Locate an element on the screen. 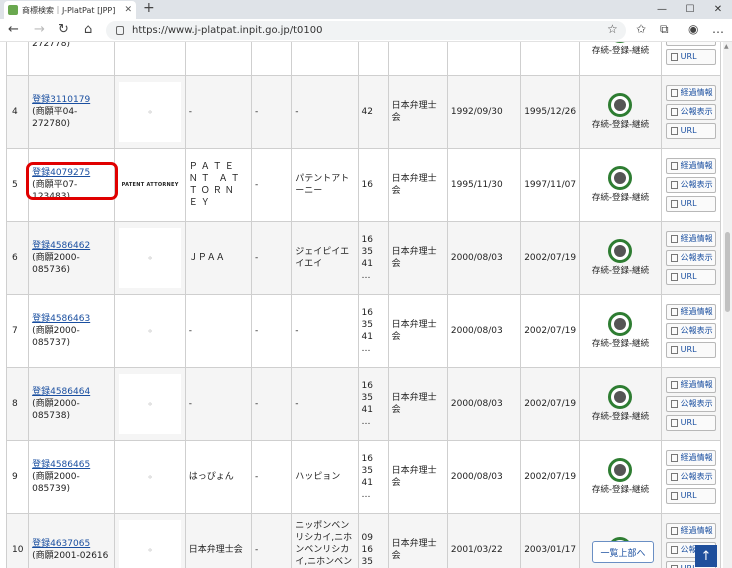 The image size is (732, 568). registration-link: 登録4586462 is located at coordinates (61, 246).